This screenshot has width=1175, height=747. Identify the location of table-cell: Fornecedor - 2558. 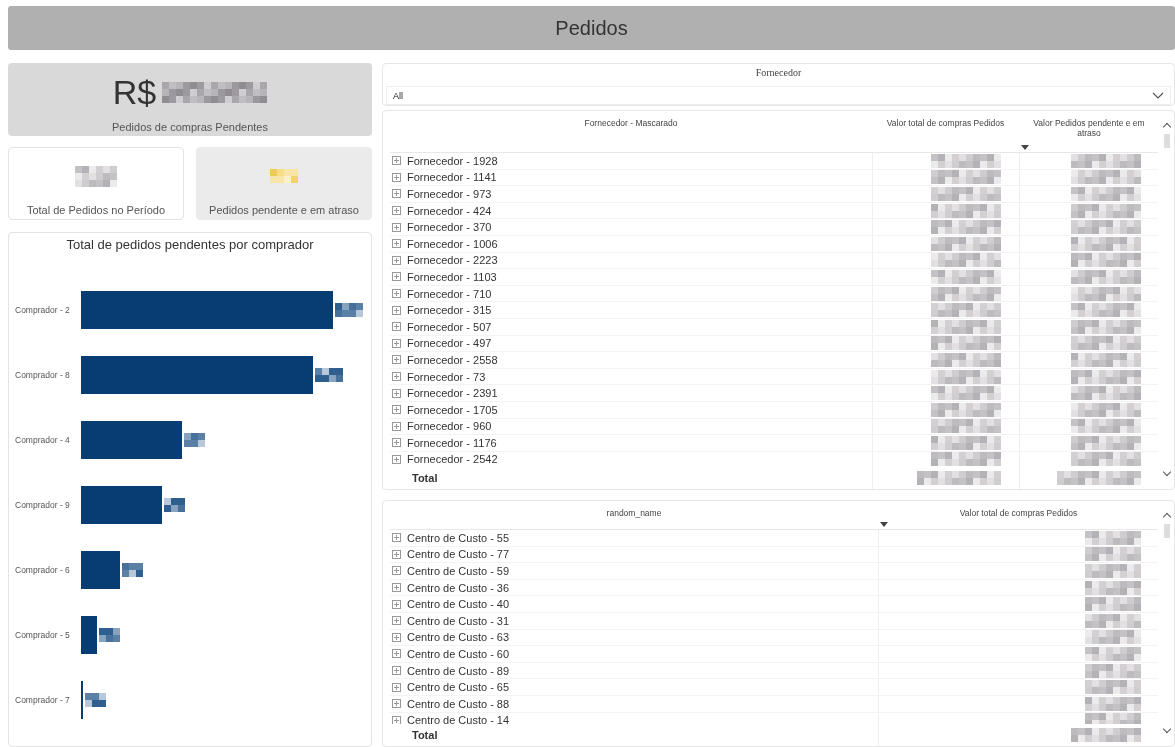
(452, 359).